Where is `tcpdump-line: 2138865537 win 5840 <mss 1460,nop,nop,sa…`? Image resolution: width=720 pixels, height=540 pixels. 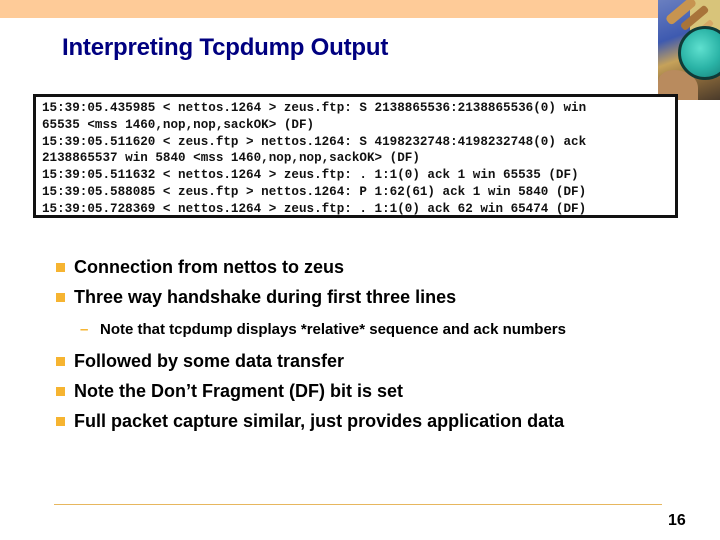
tcpdump-line: 2138865537 win 5840 <mss 1460,nop,nop,sa… is located at coordinates (231, 158).